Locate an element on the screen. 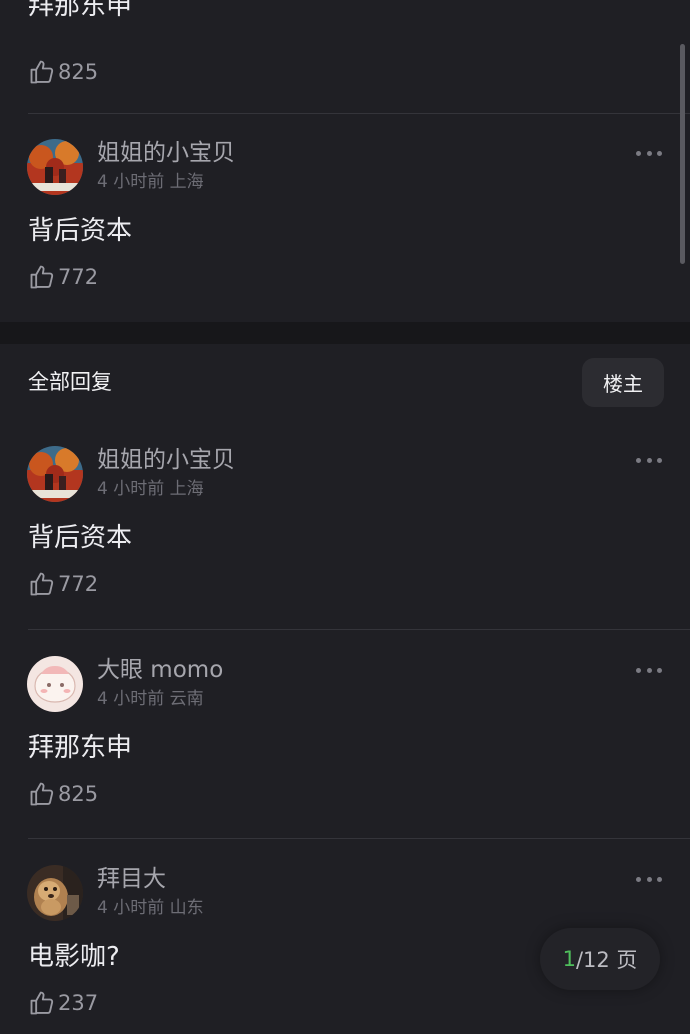  current-page: 1 is located at coordinates (569, 959).